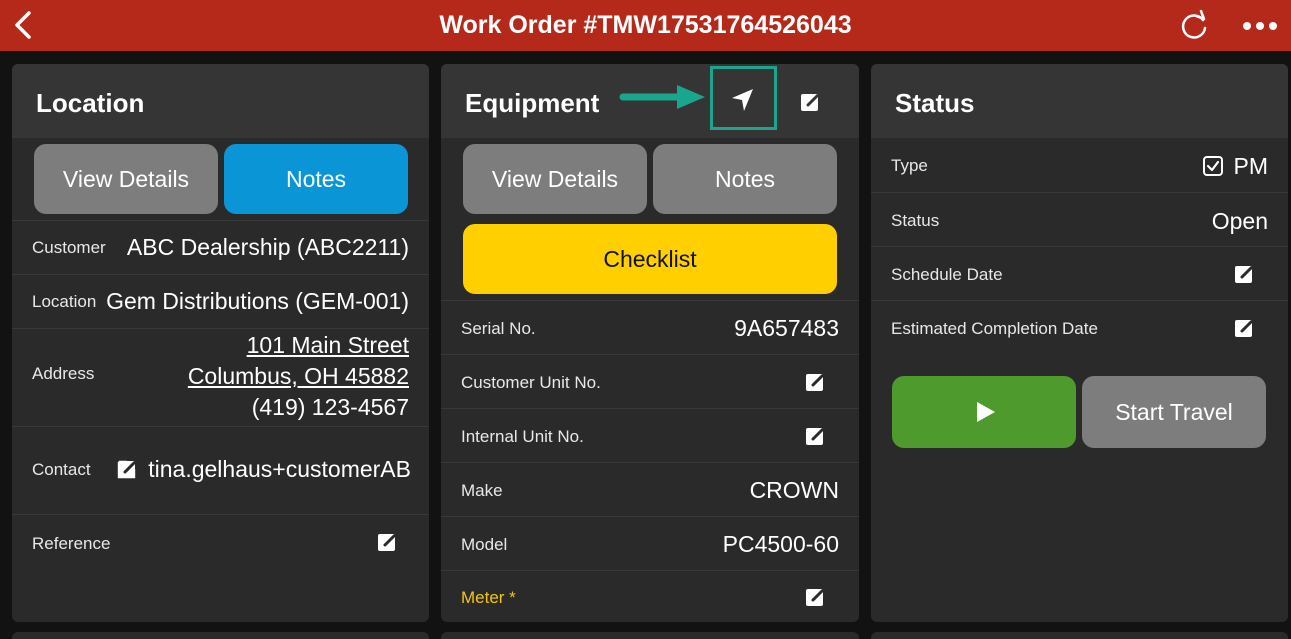  Describe the element at coordinates (1239, 221) in the screenshot. I see `status-value: Open` at that location.